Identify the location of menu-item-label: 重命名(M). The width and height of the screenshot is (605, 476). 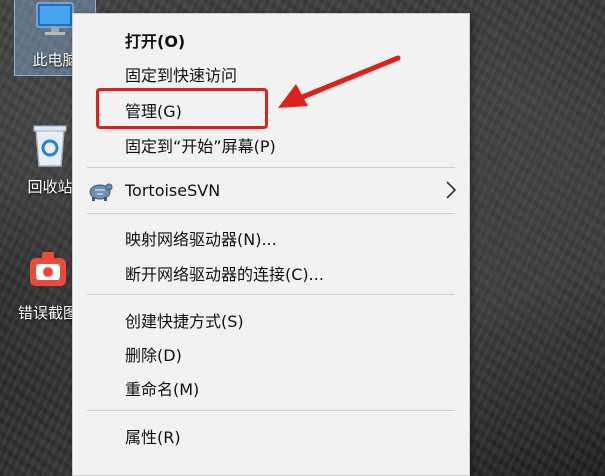
(162, 389).